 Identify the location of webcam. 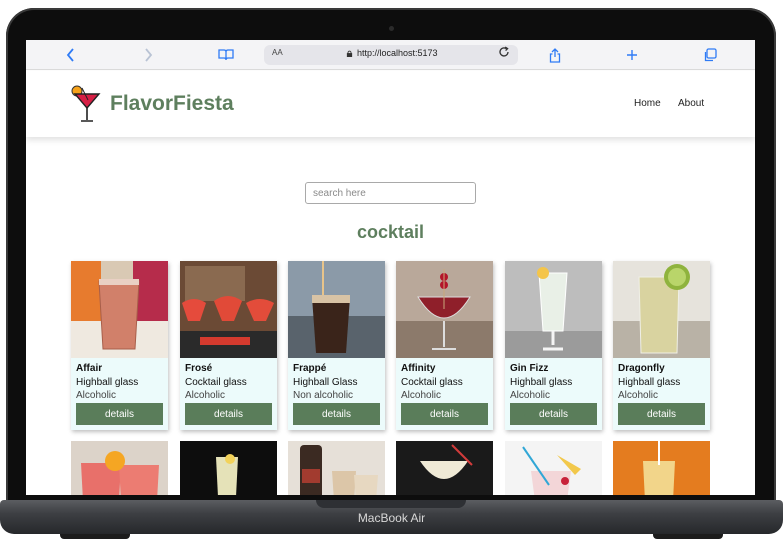
(391, 28).